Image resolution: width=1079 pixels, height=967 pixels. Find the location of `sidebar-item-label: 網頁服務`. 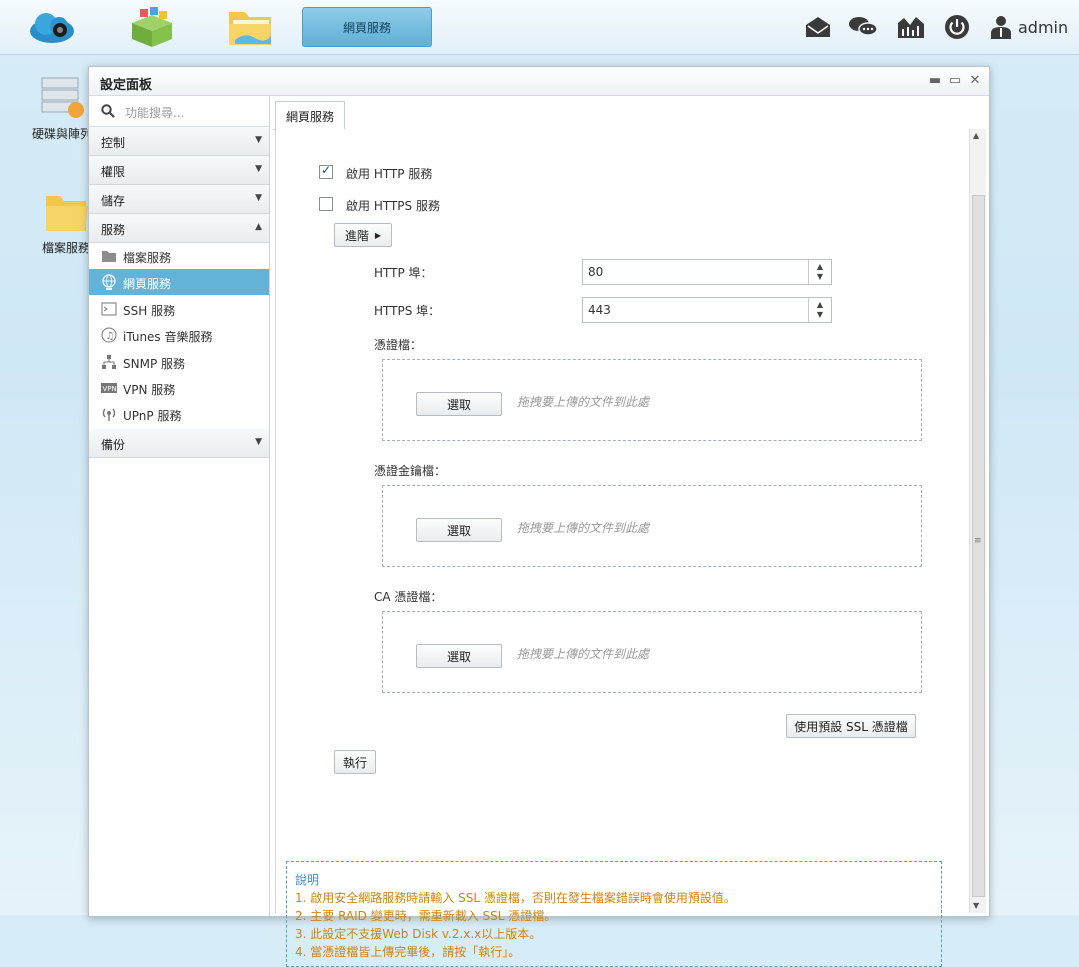

sidebar-item-label: 網頁服務 is located at coordinates (147, 284).